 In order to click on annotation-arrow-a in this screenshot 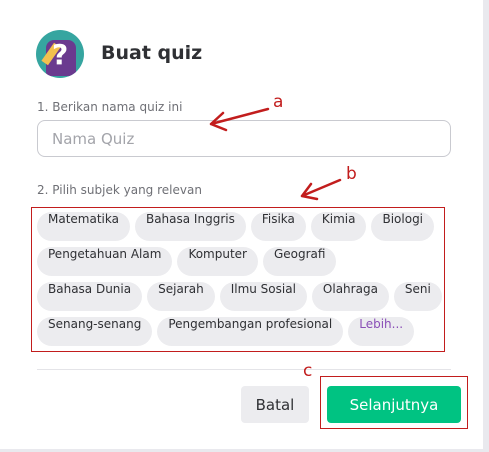, I will do `click(239, 119)`.